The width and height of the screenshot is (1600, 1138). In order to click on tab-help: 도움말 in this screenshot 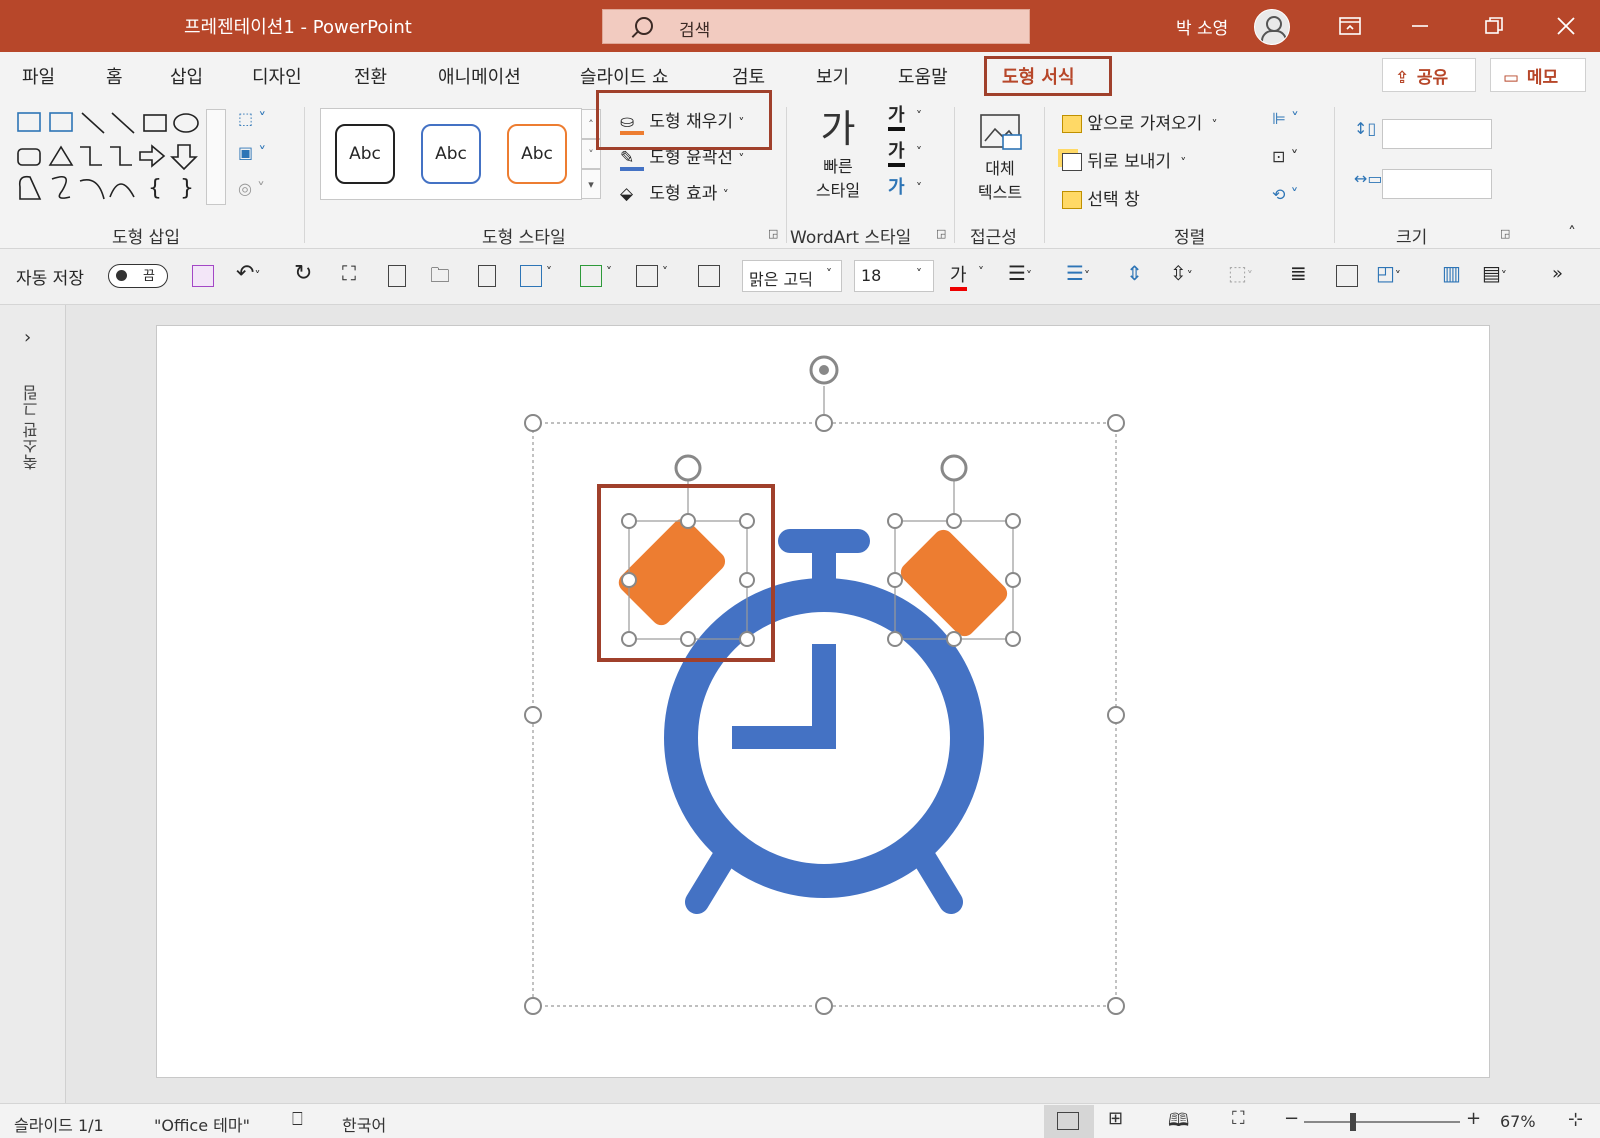, I will do `click(923, 76)`.